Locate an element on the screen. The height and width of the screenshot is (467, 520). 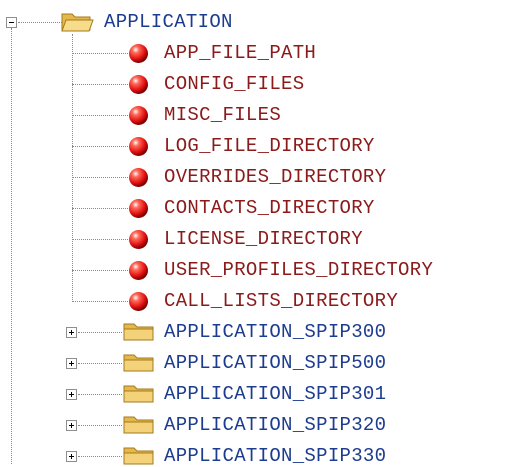
tree-folder-label: APPLICATION_SPIP500 is located at coordinates (275, 363).